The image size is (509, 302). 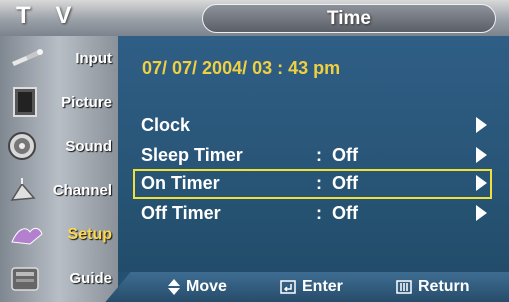 What do you see at coordinates (444, 286) in the screenshot?
I see `return-hint-label: Return` at bounding box center [444, 286].